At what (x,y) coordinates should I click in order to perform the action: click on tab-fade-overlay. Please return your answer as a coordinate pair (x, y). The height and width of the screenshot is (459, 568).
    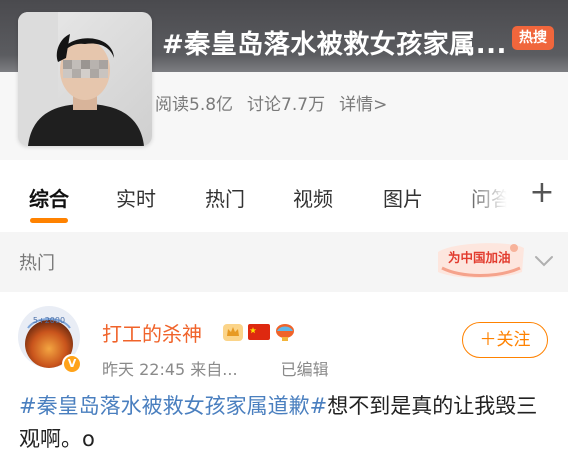
    Looking at the image, I should click on (487, 195).